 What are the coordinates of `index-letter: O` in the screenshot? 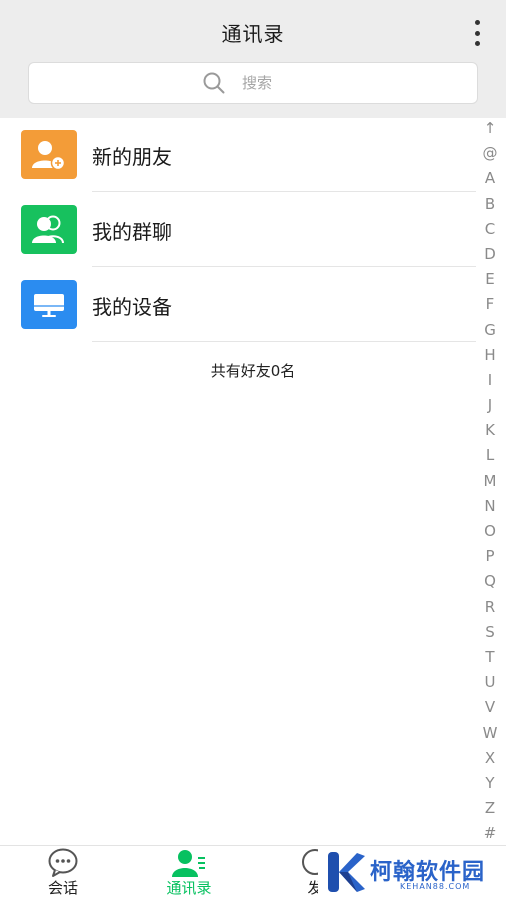 It's located at (490, 531).